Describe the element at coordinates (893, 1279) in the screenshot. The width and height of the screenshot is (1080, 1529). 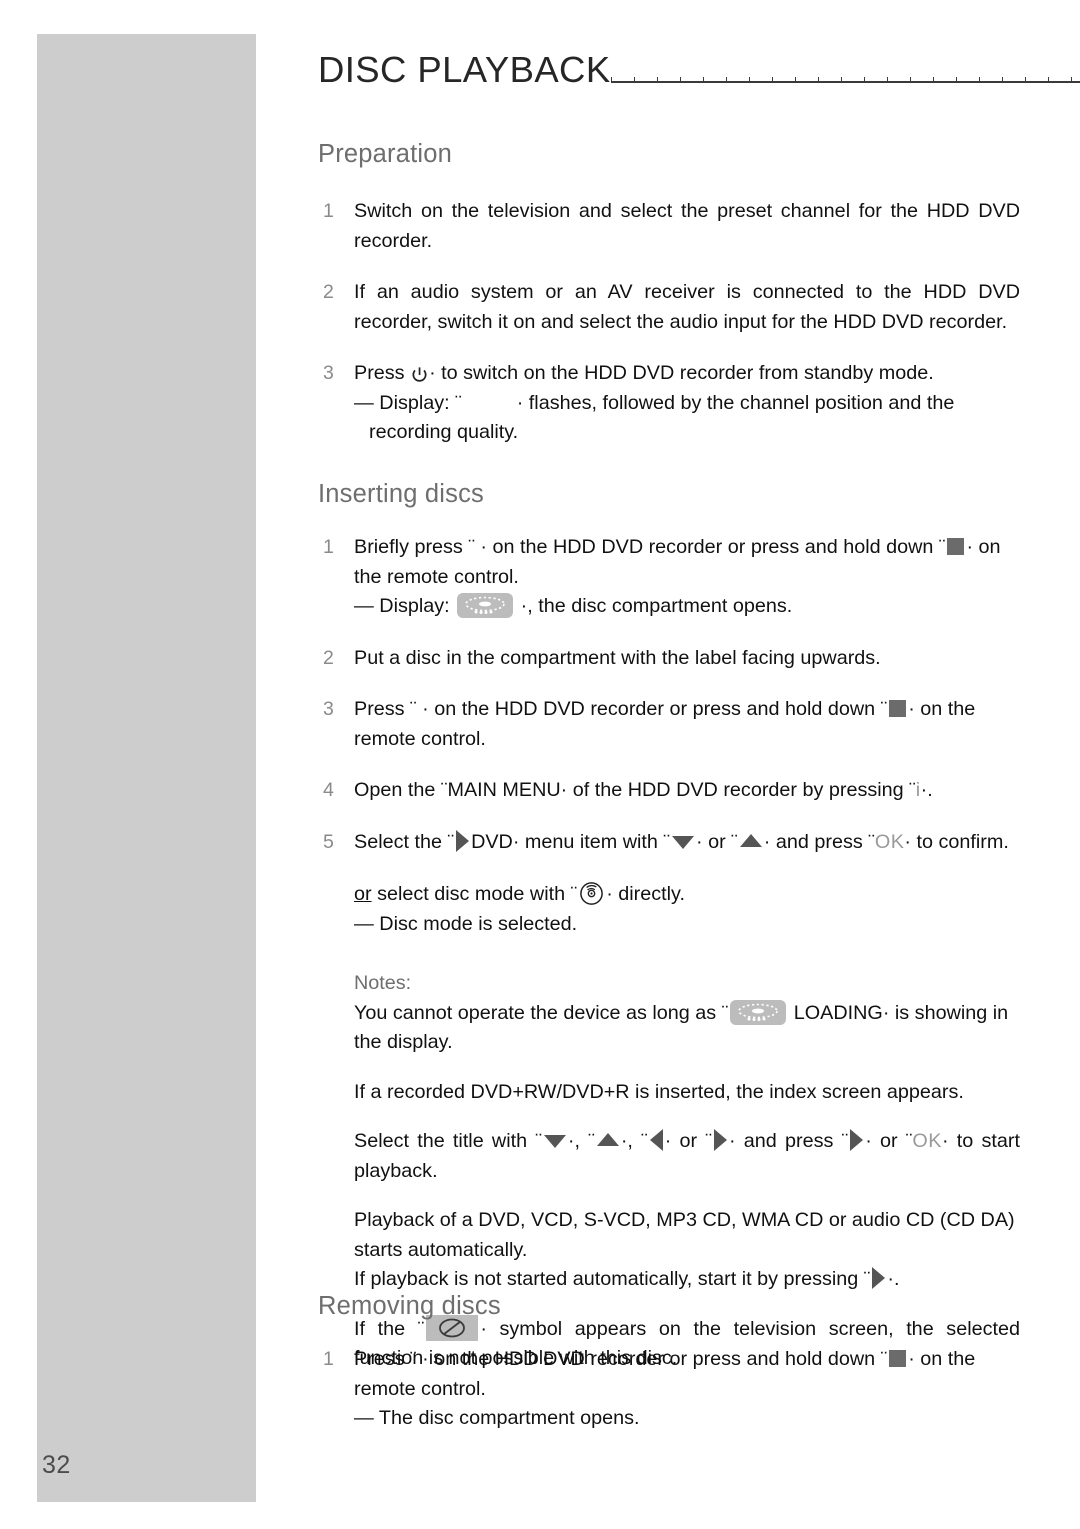
I see `note-post: ·.` at that location.